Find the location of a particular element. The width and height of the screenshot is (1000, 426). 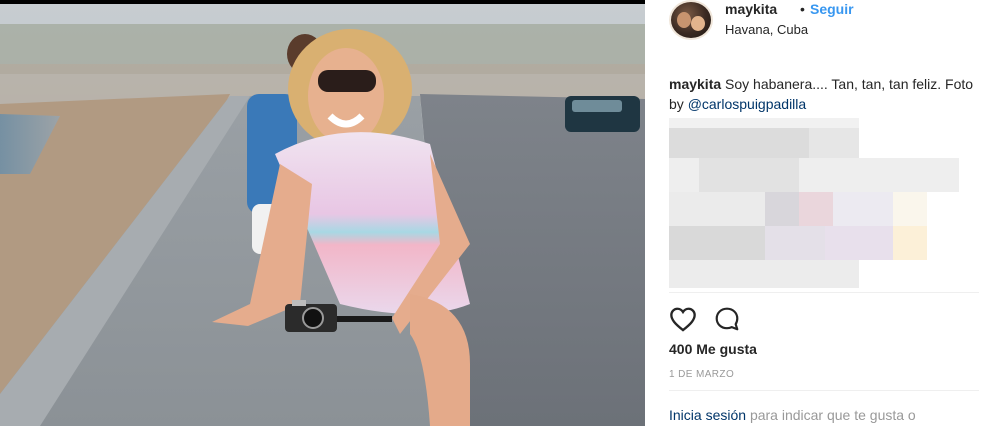

login-prompt-text: para indicar que te gusta o is located at coordinates (832, 415).